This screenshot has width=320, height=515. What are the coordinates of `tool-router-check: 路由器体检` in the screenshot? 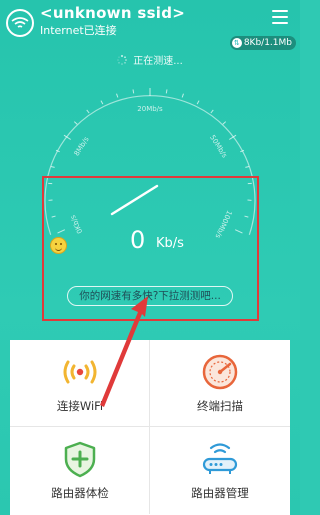 It's located at (80, 470).